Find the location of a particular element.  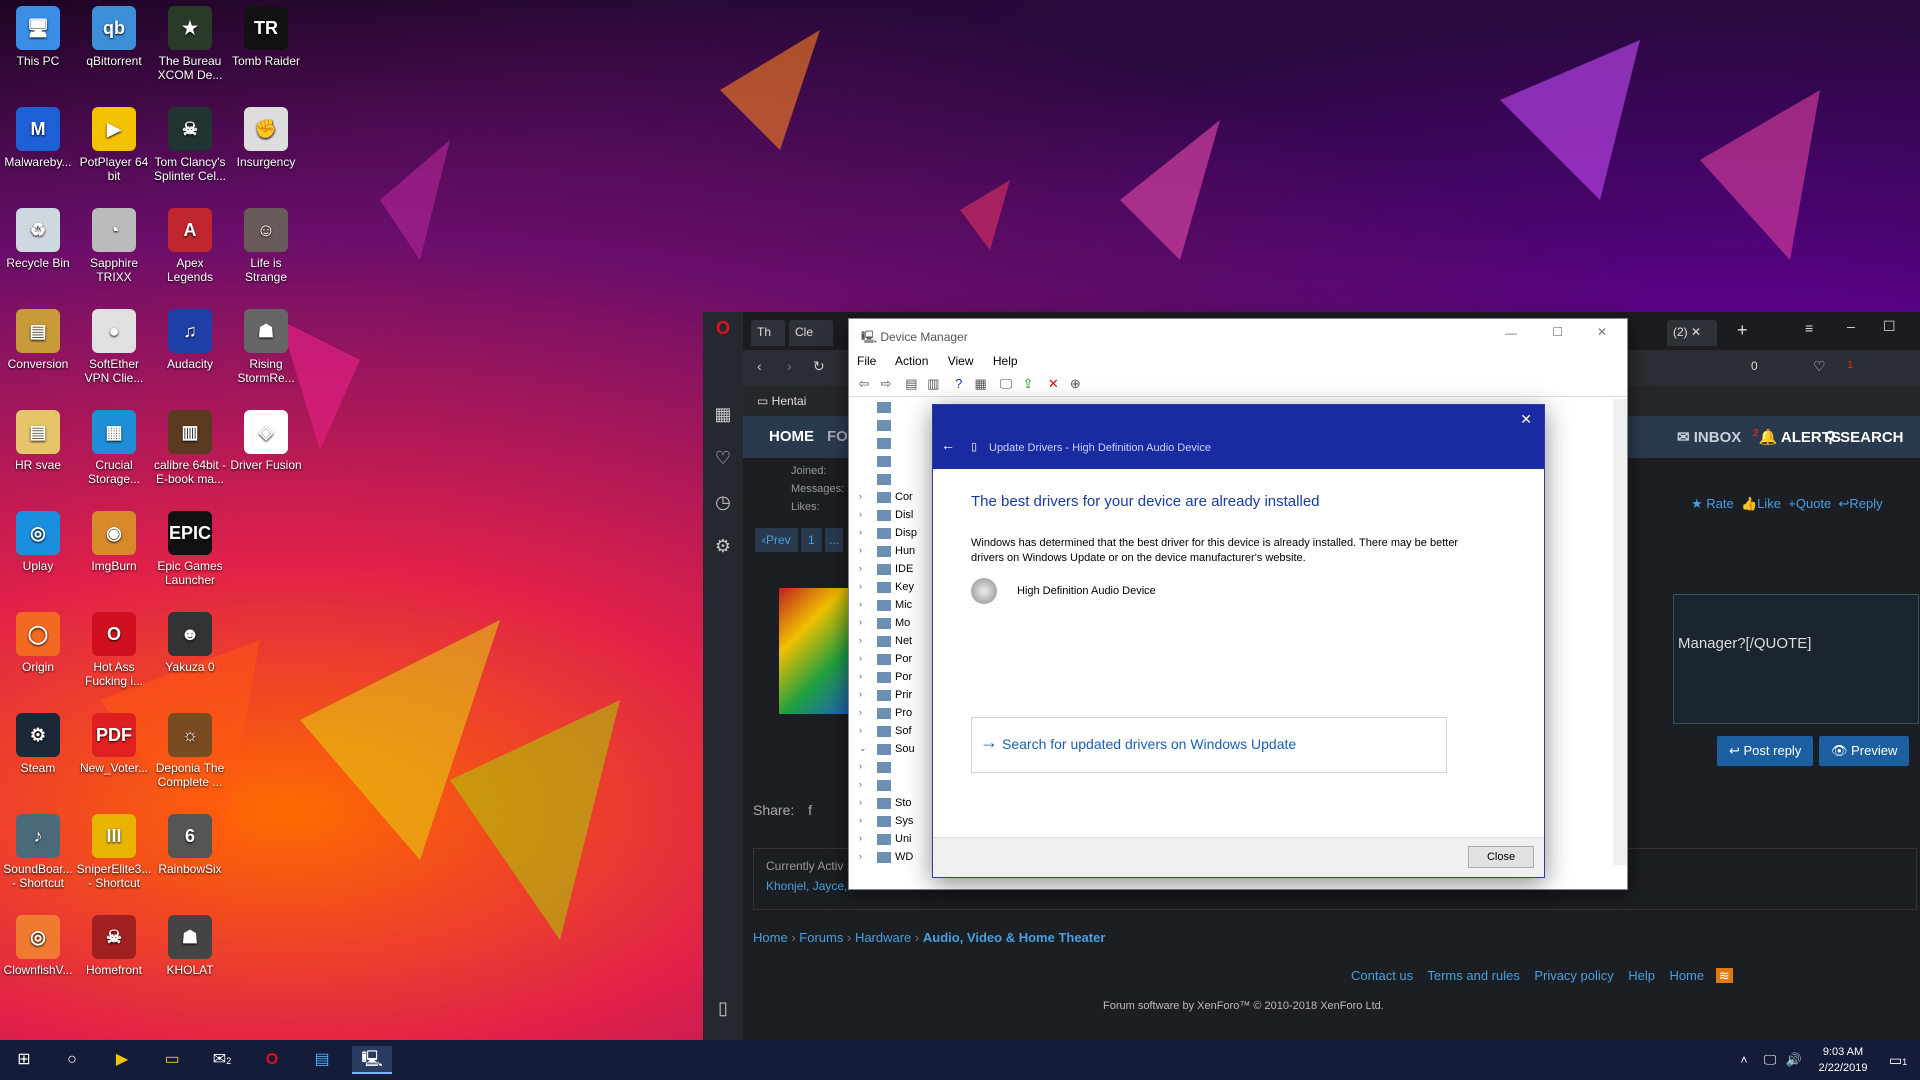

device-tree-item: › Sof is located at coordinates (890, 732).